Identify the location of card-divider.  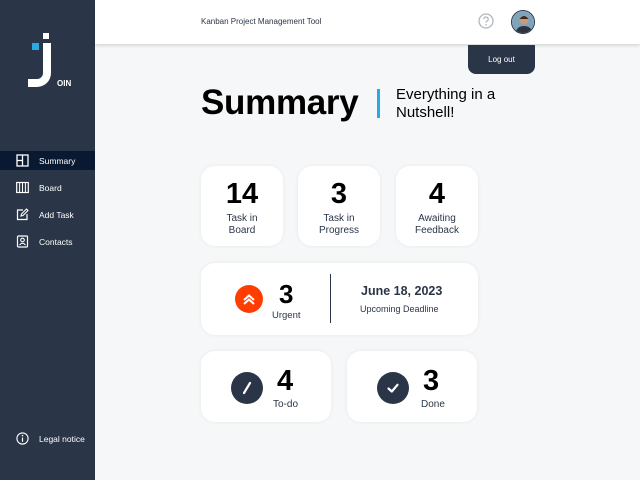
(330, 298).